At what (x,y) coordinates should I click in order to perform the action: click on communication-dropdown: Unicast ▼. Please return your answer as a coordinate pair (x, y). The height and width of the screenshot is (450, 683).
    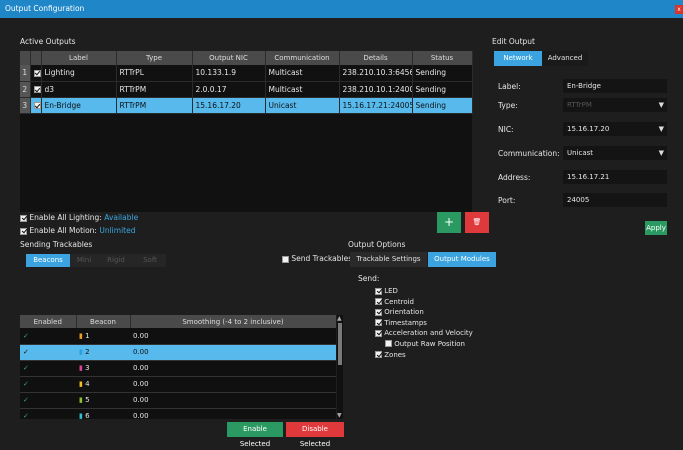
    Looking at the image, I should click on (615, 153).